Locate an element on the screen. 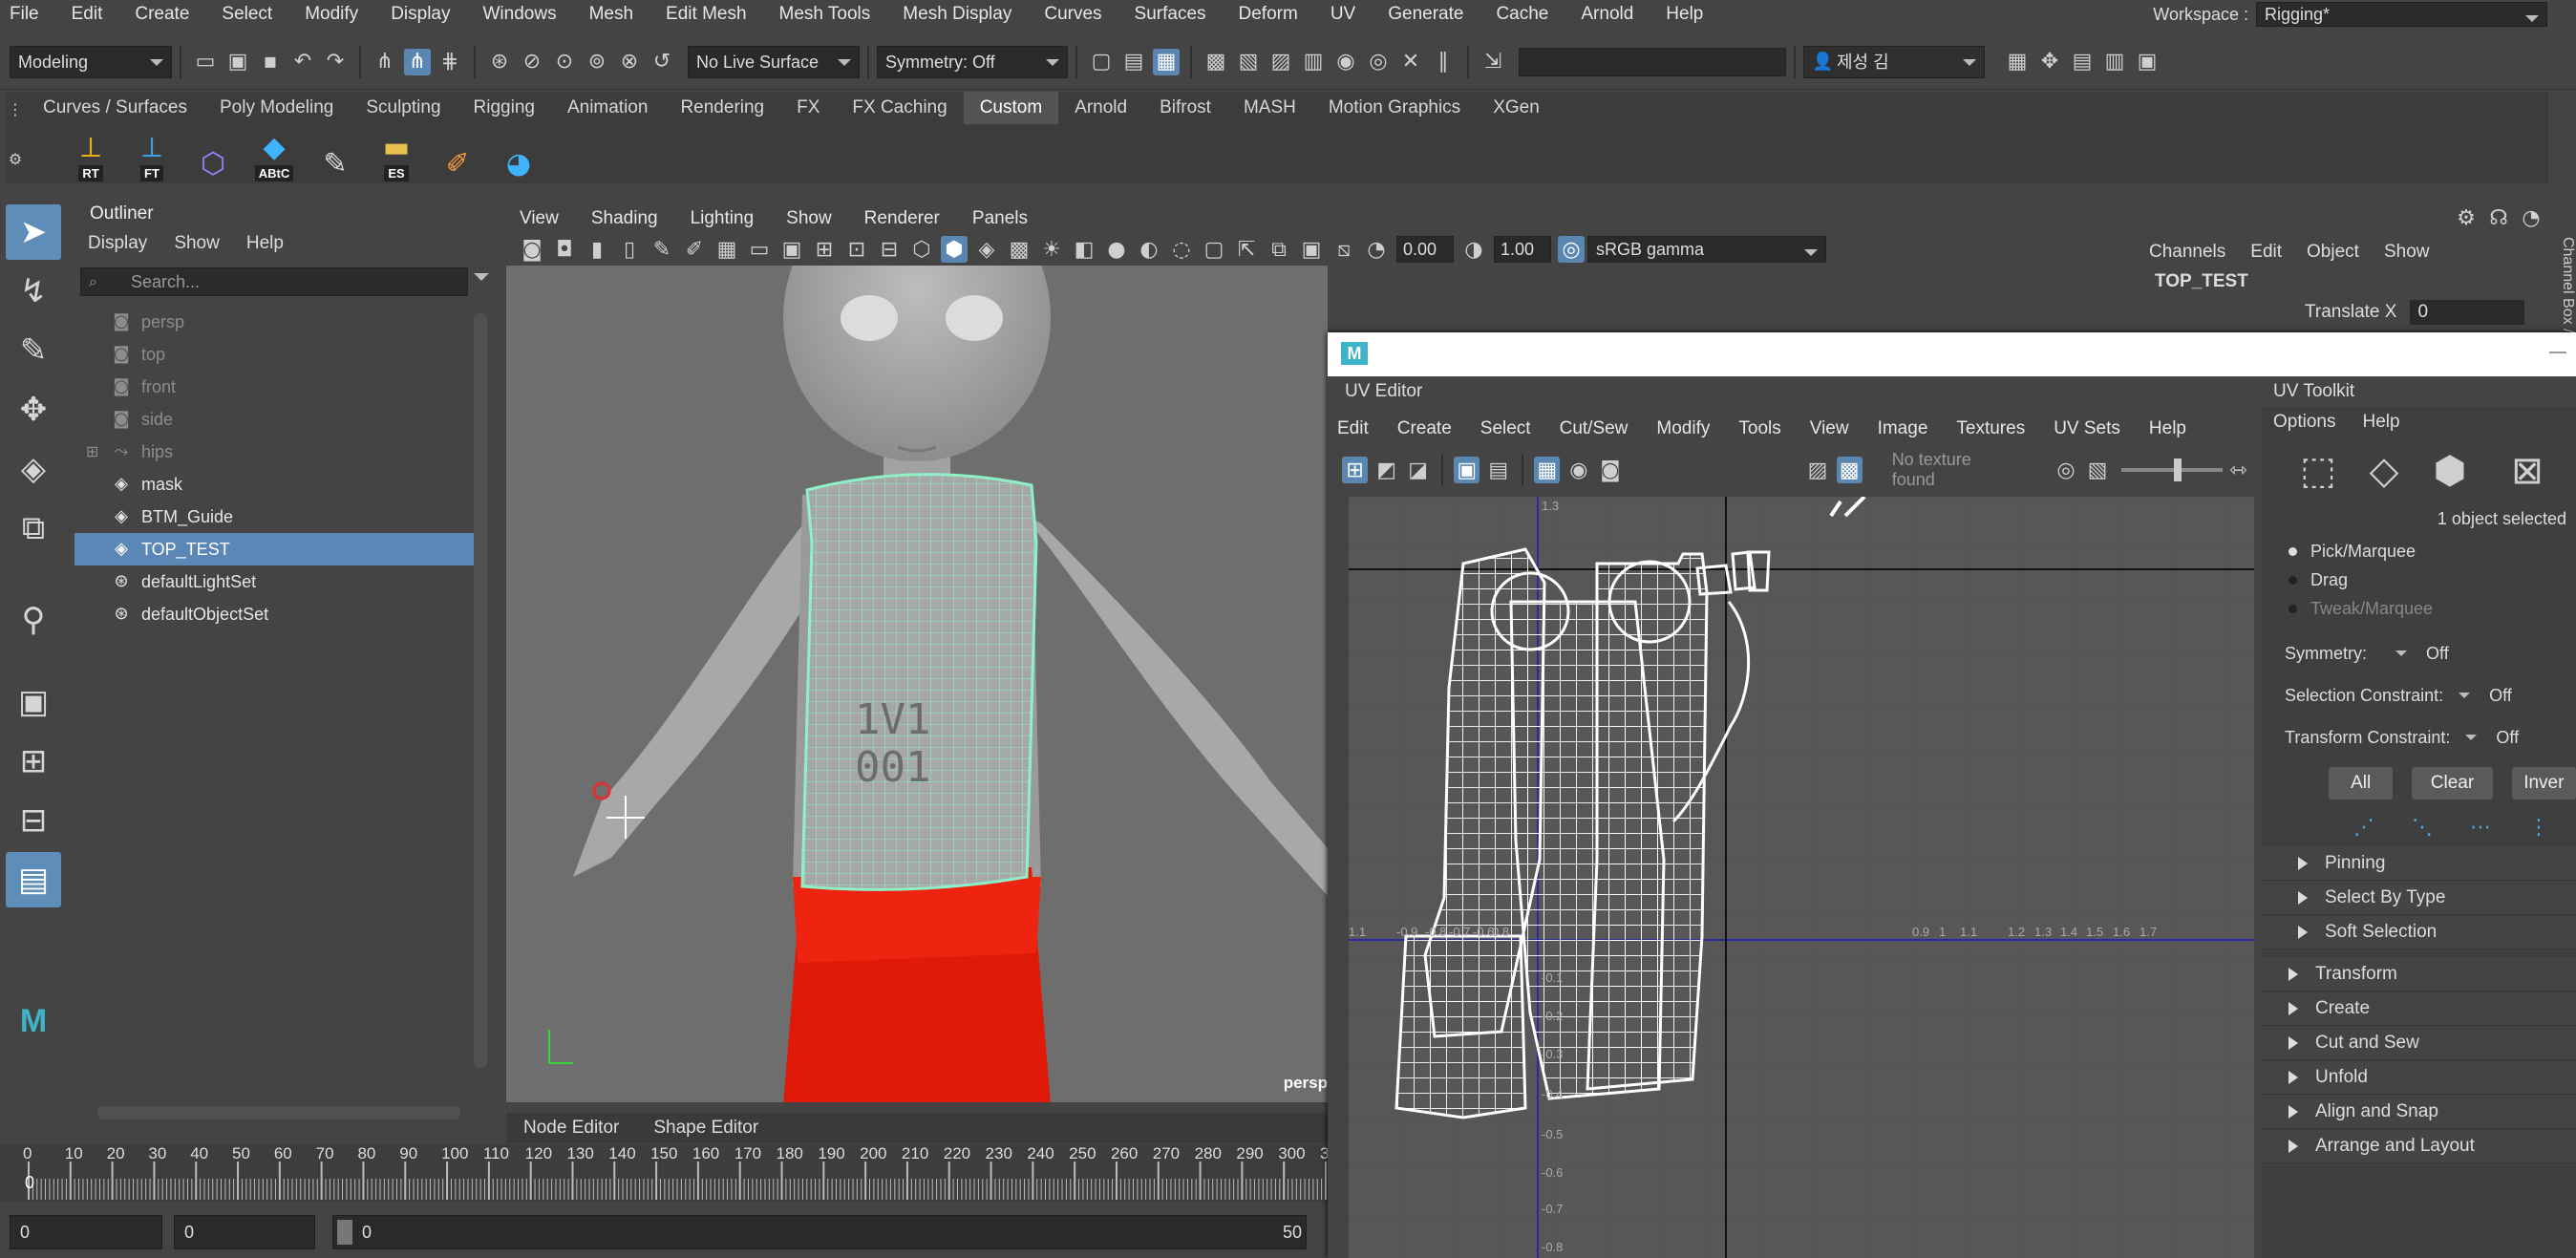 Image resolution: width=2576 pixels, height=1258 pixels. color-space-dropdown: sRGB gamma is located at coordinates (1706, 249).